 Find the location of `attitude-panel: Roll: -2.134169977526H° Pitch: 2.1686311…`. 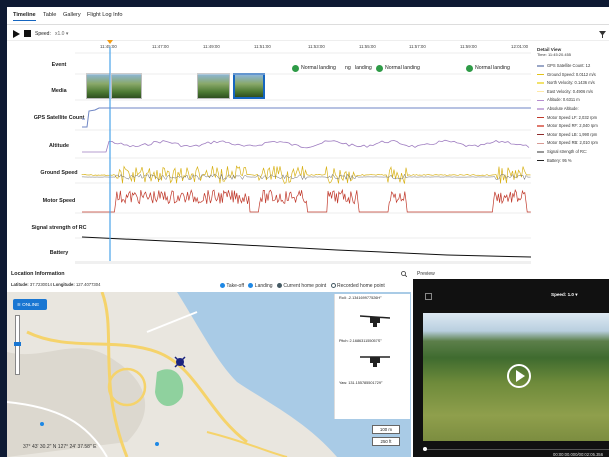

attitude-panel: Roll: -2.134169977526H° Pitch: 2.1686311… is located at coordinates (372, 356).